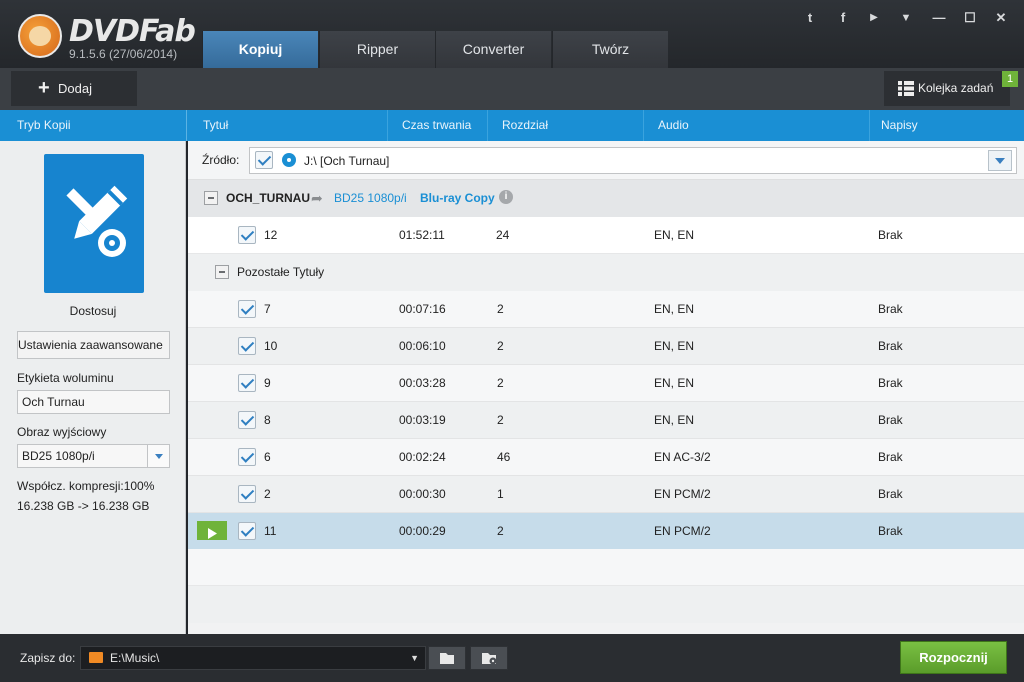 The image size is (1024, 682). I want to click on table-row: 2 00:00:30 1 EN PCM/2 Brak, so click(606, 494).